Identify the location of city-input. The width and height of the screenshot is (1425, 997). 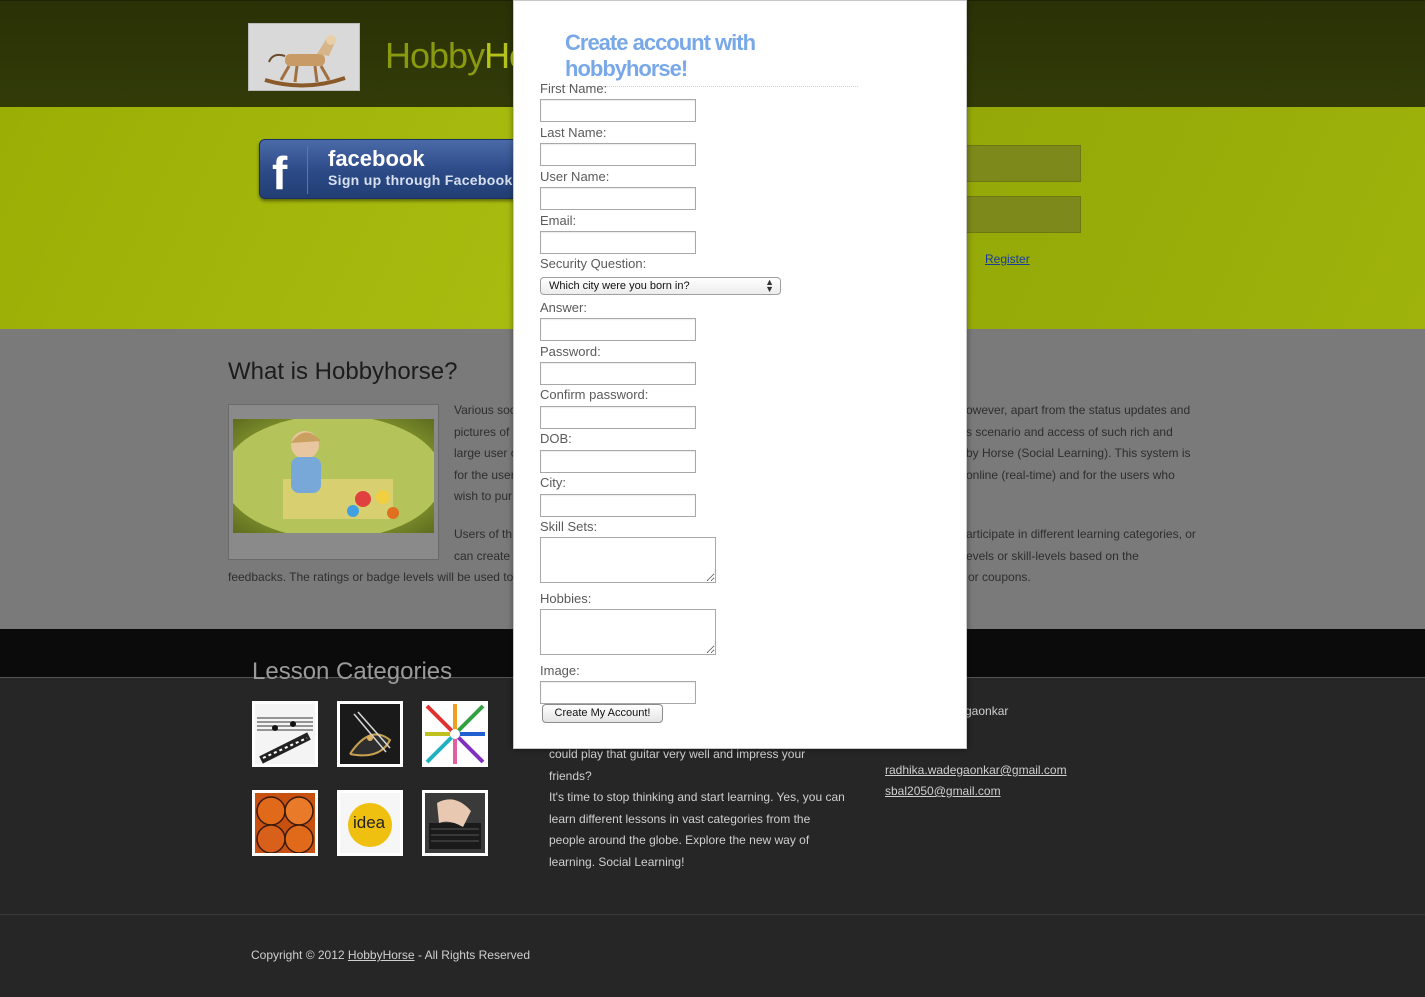
(618, 505).